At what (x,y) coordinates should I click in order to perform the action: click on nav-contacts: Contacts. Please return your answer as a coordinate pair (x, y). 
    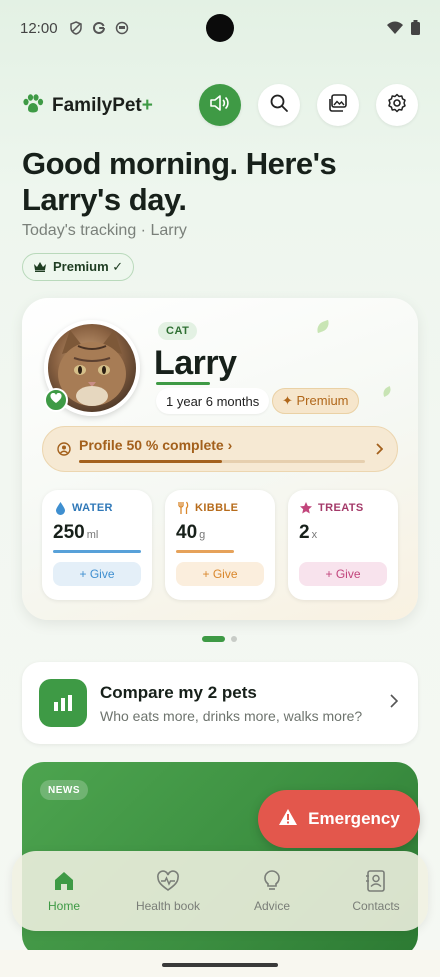
    Looking at the image, I should click on (376, 891).